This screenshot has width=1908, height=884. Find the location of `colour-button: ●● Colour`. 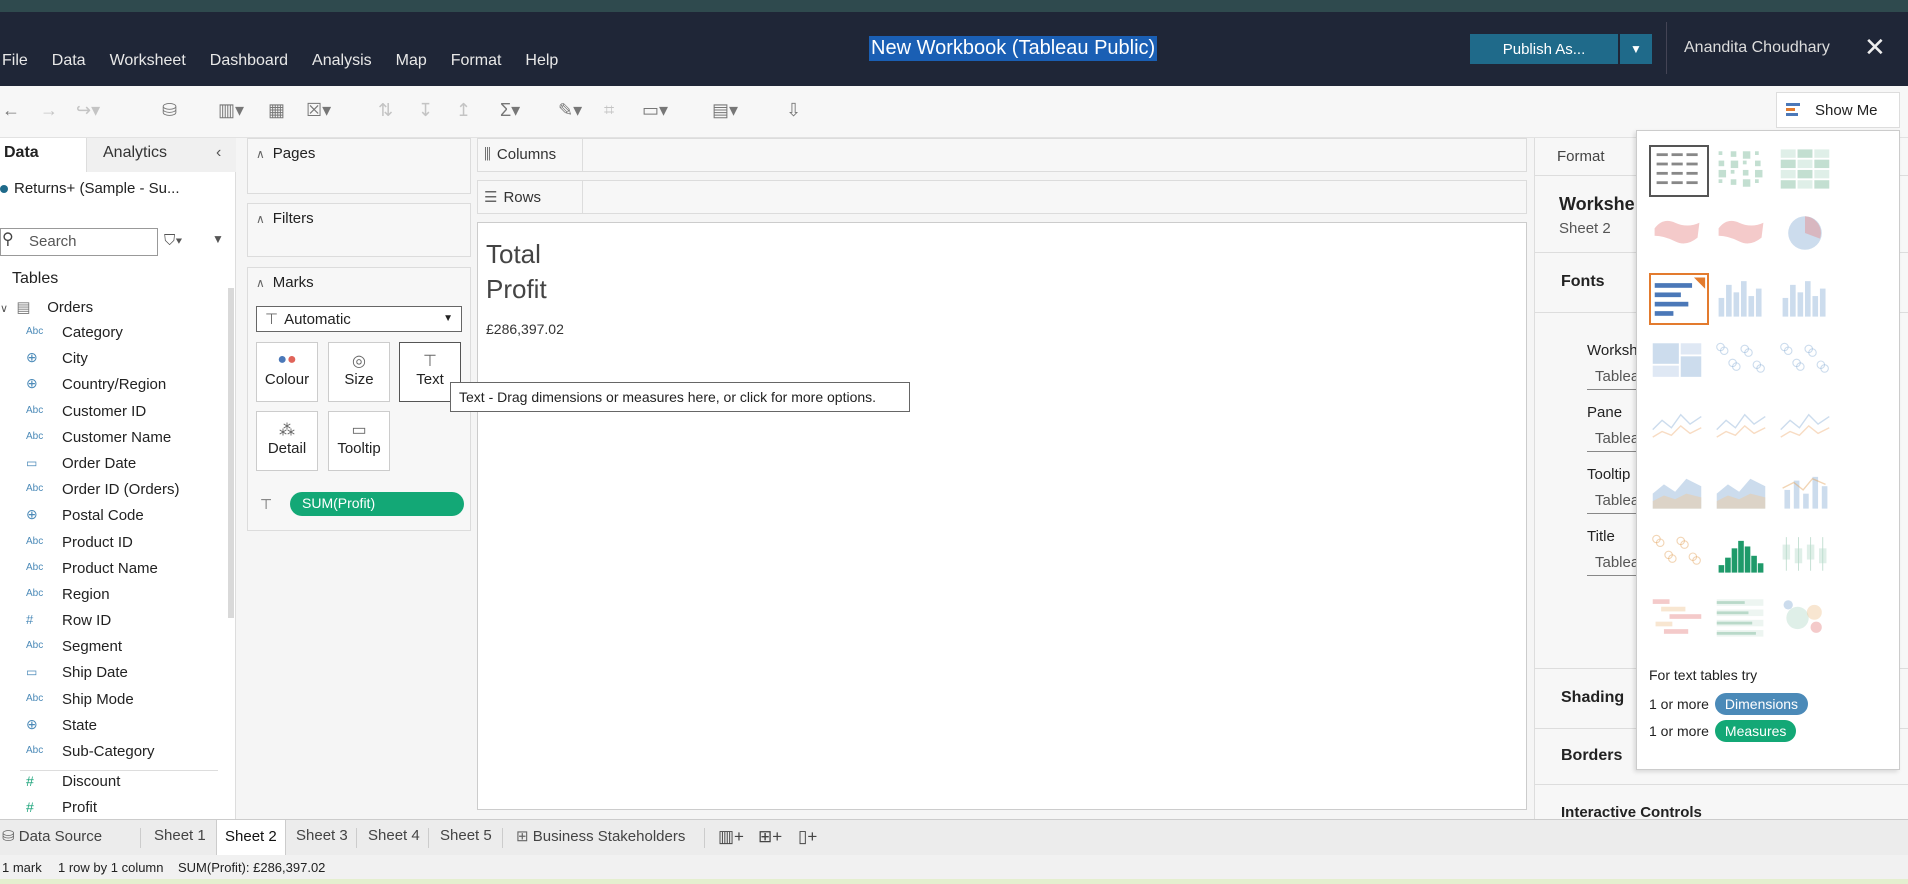

colour-button: ●● Colour is located at coordinates (287, 372).